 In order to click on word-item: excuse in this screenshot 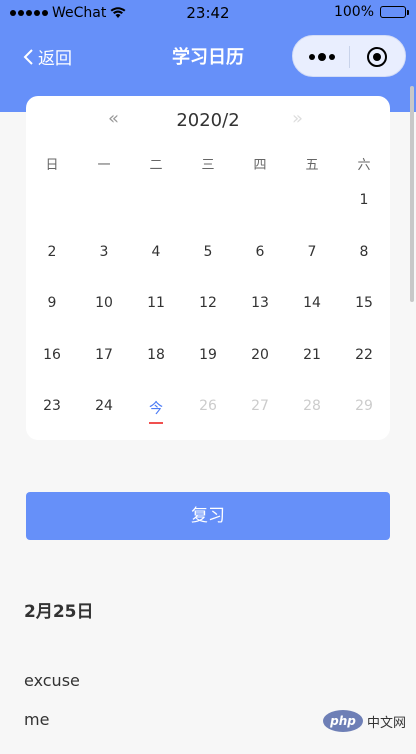, I will do `click(52, 680)`.